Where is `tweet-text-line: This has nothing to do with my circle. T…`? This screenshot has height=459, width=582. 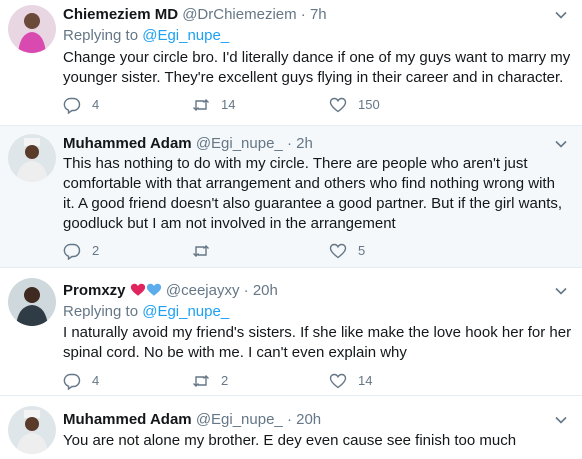 tweet-text-line: This has nothing to do with my circle. T… is located at coordinates (295, 163).